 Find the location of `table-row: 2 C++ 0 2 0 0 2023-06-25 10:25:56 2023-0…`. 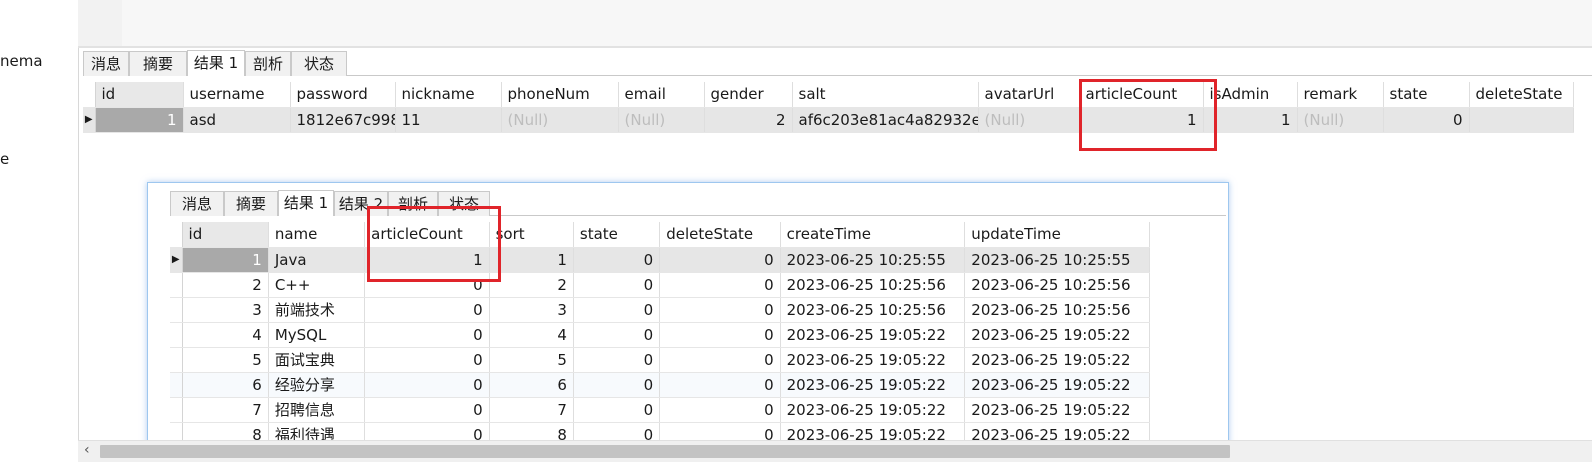

table-row: 2 C++ 0 2 0 0 2023-06-25 10:25:56 2023-0… is located at coordinates (660, 285).